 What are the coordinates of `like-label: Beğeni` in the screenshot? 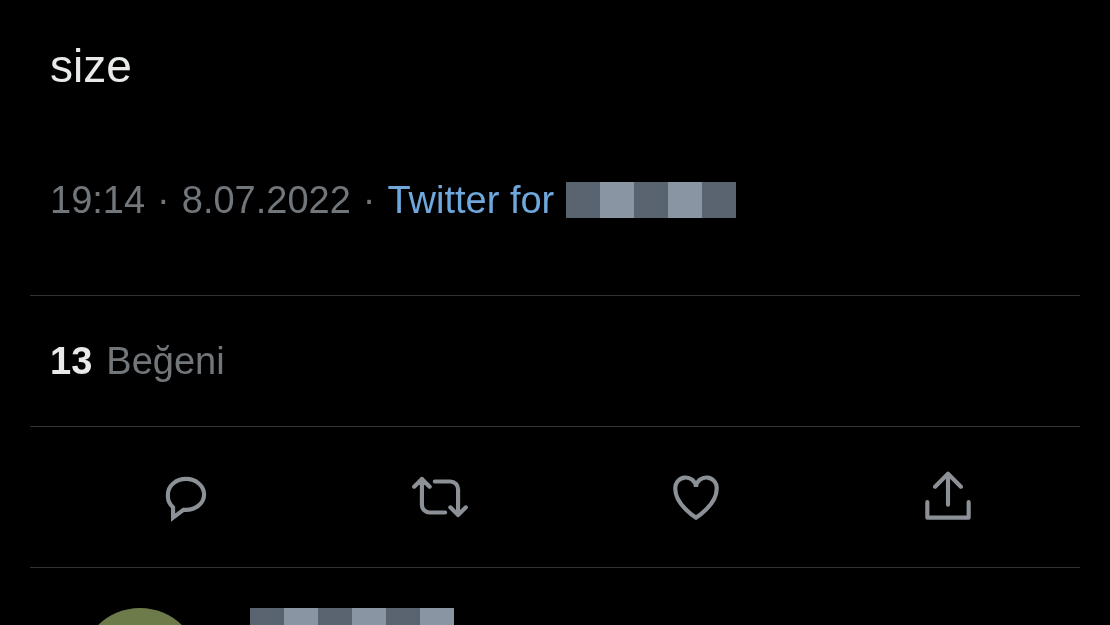 It's located at (165, 361).